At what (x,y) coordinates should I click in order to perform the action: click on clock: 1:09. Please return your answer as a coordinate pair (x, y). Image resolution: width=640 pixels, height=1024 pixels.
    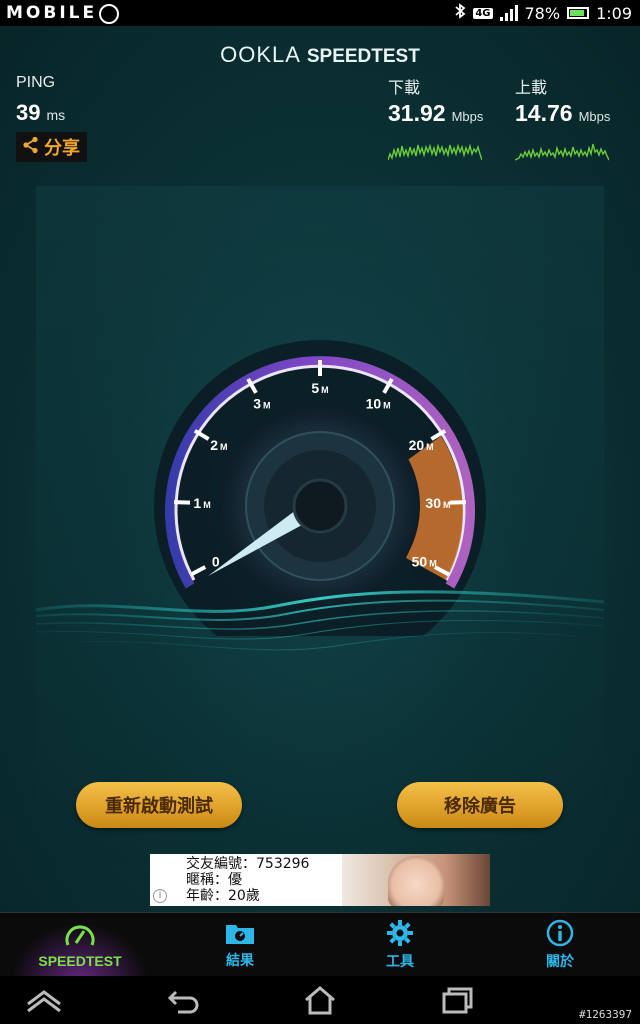
    Looking at the image, I should click on (614, 13).